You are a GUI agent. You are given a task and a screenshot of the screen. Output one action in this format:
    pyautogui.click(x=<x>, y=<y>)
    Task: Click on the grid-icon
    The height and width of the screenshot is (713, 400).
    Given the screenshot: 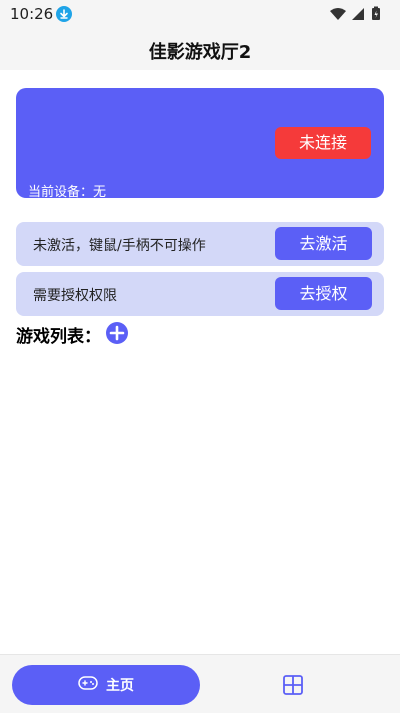 What is the action you would take?
    pyautogui.click(x=293, y=685)
    